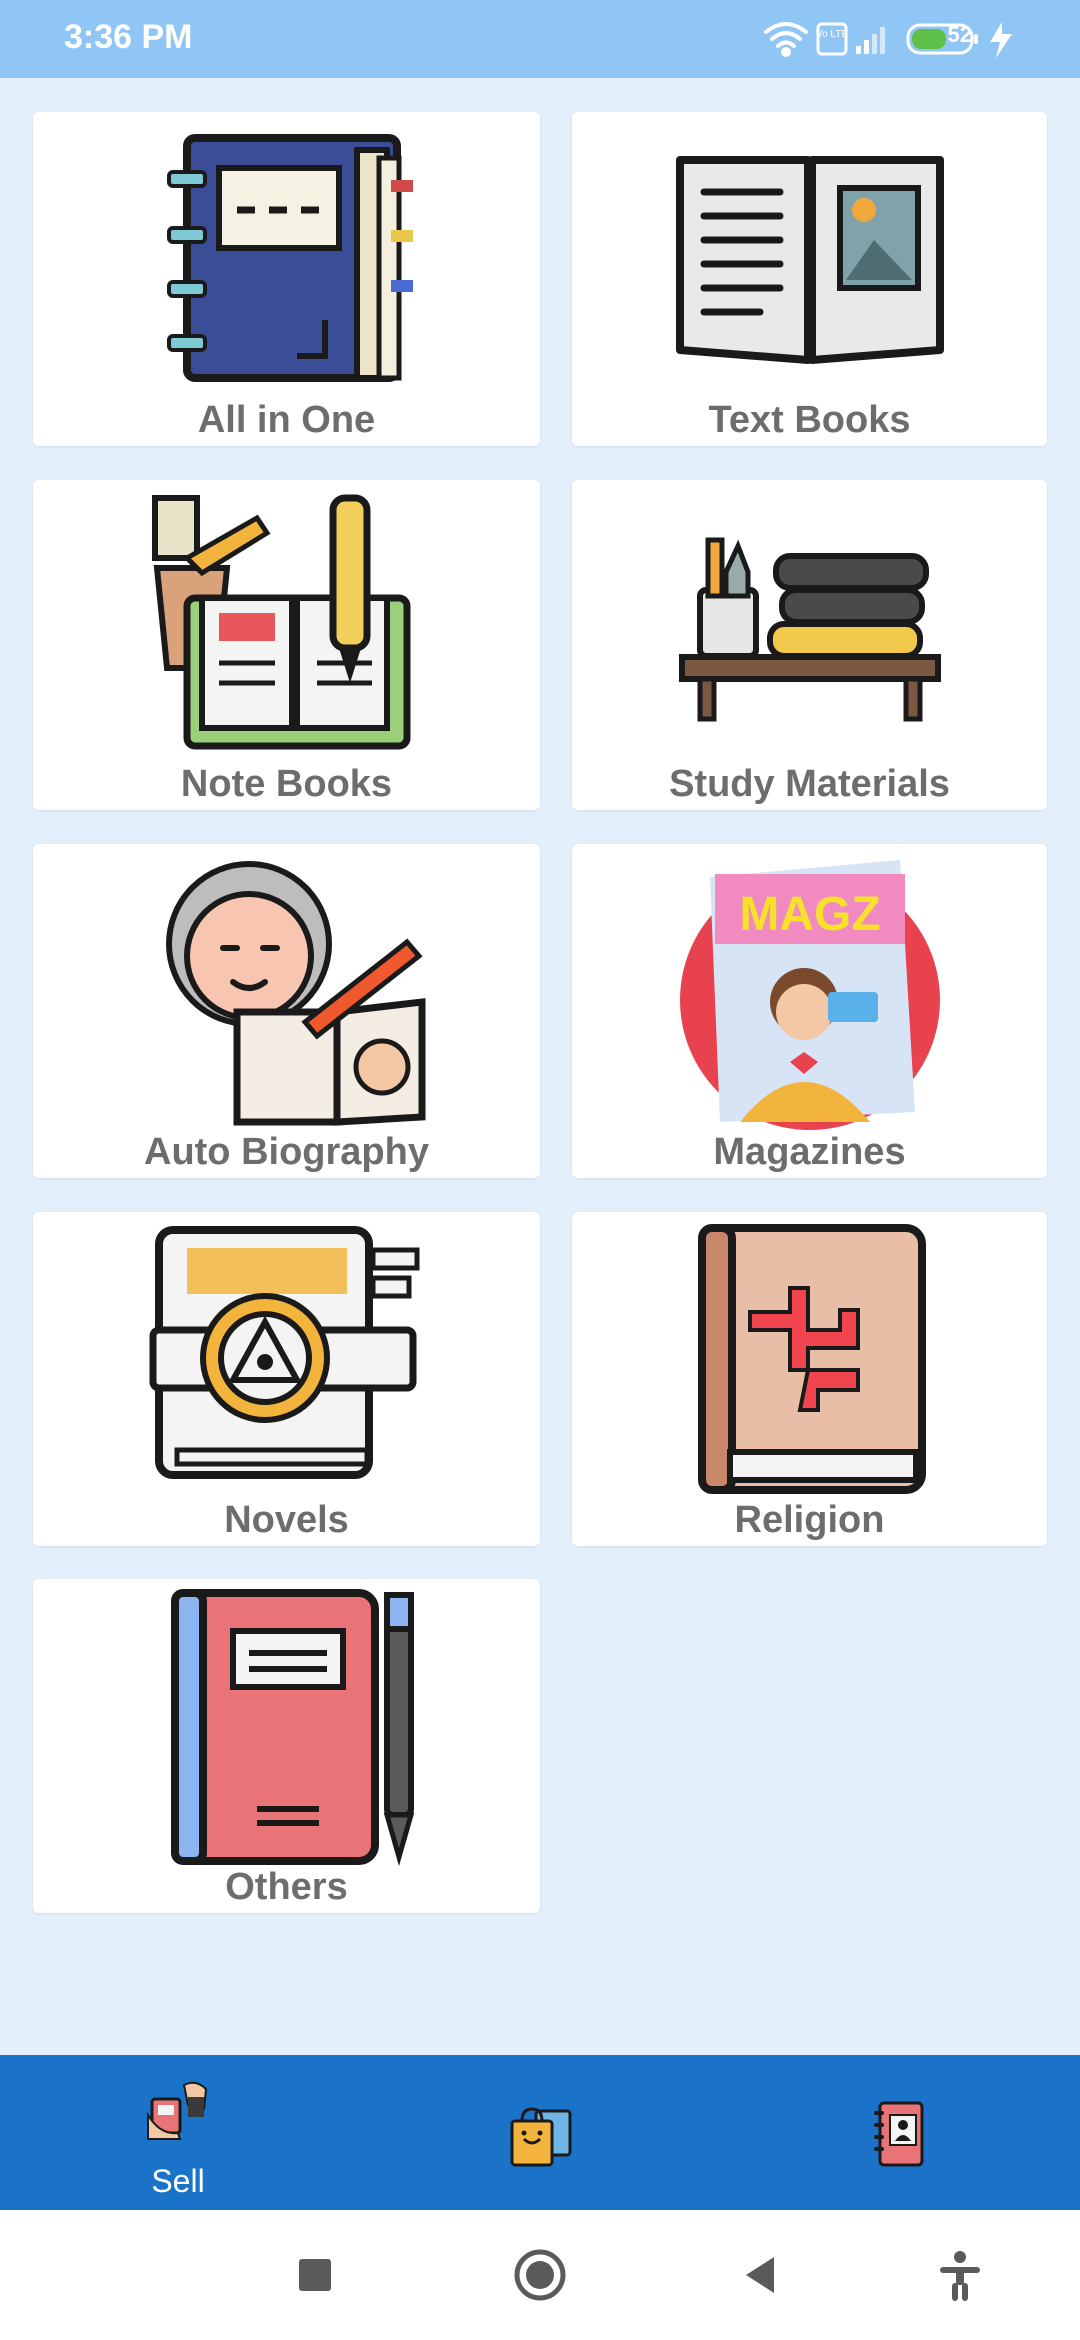  I want to click on charging-icon, so click(1001, 40).